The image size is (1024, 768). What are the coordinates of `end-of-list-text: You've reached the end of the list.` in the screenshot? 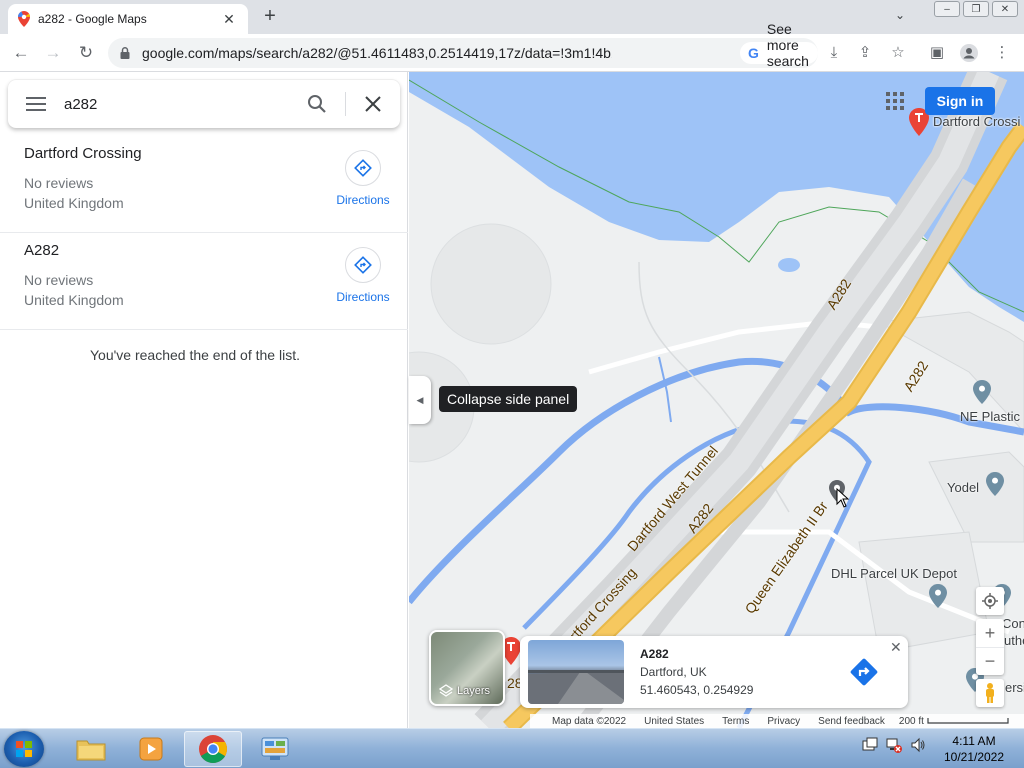 It's located at (195, 355).